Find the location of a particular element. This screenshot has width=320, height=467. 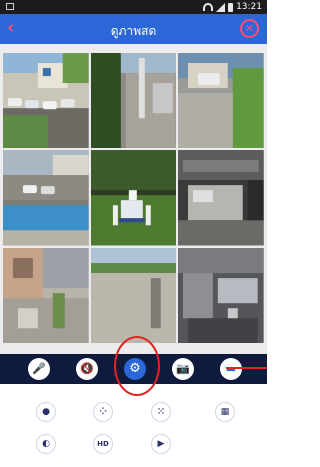

snapshot-button: 📷 is located at coordinates (183, 369).